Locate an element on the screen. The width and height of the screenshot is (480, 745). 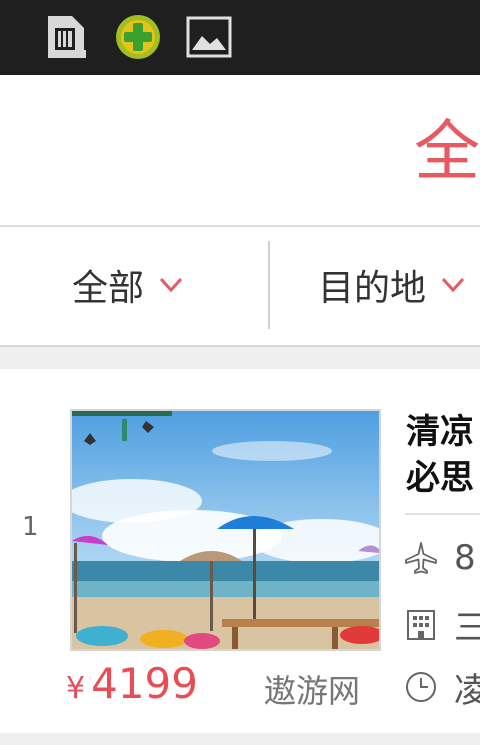
sim-card-icon is located at coordinates (67, 37).